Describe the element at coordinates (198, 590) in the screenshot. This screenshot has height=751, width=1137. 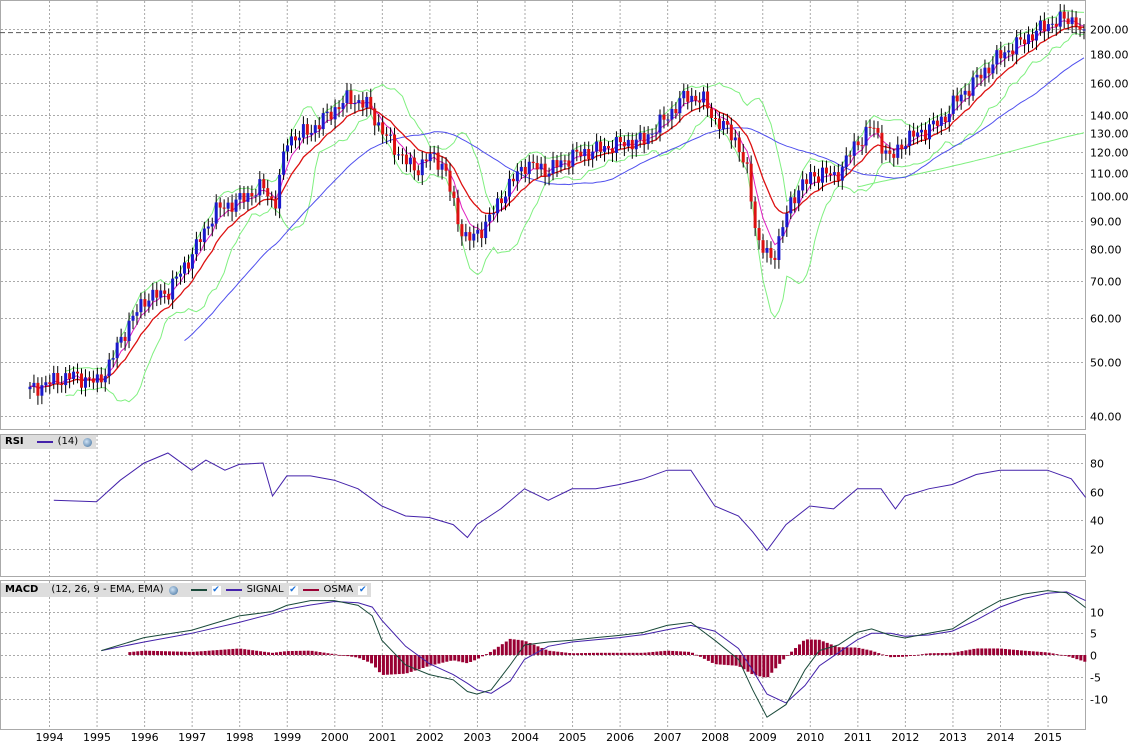
I see `macd-swatch` at that location.